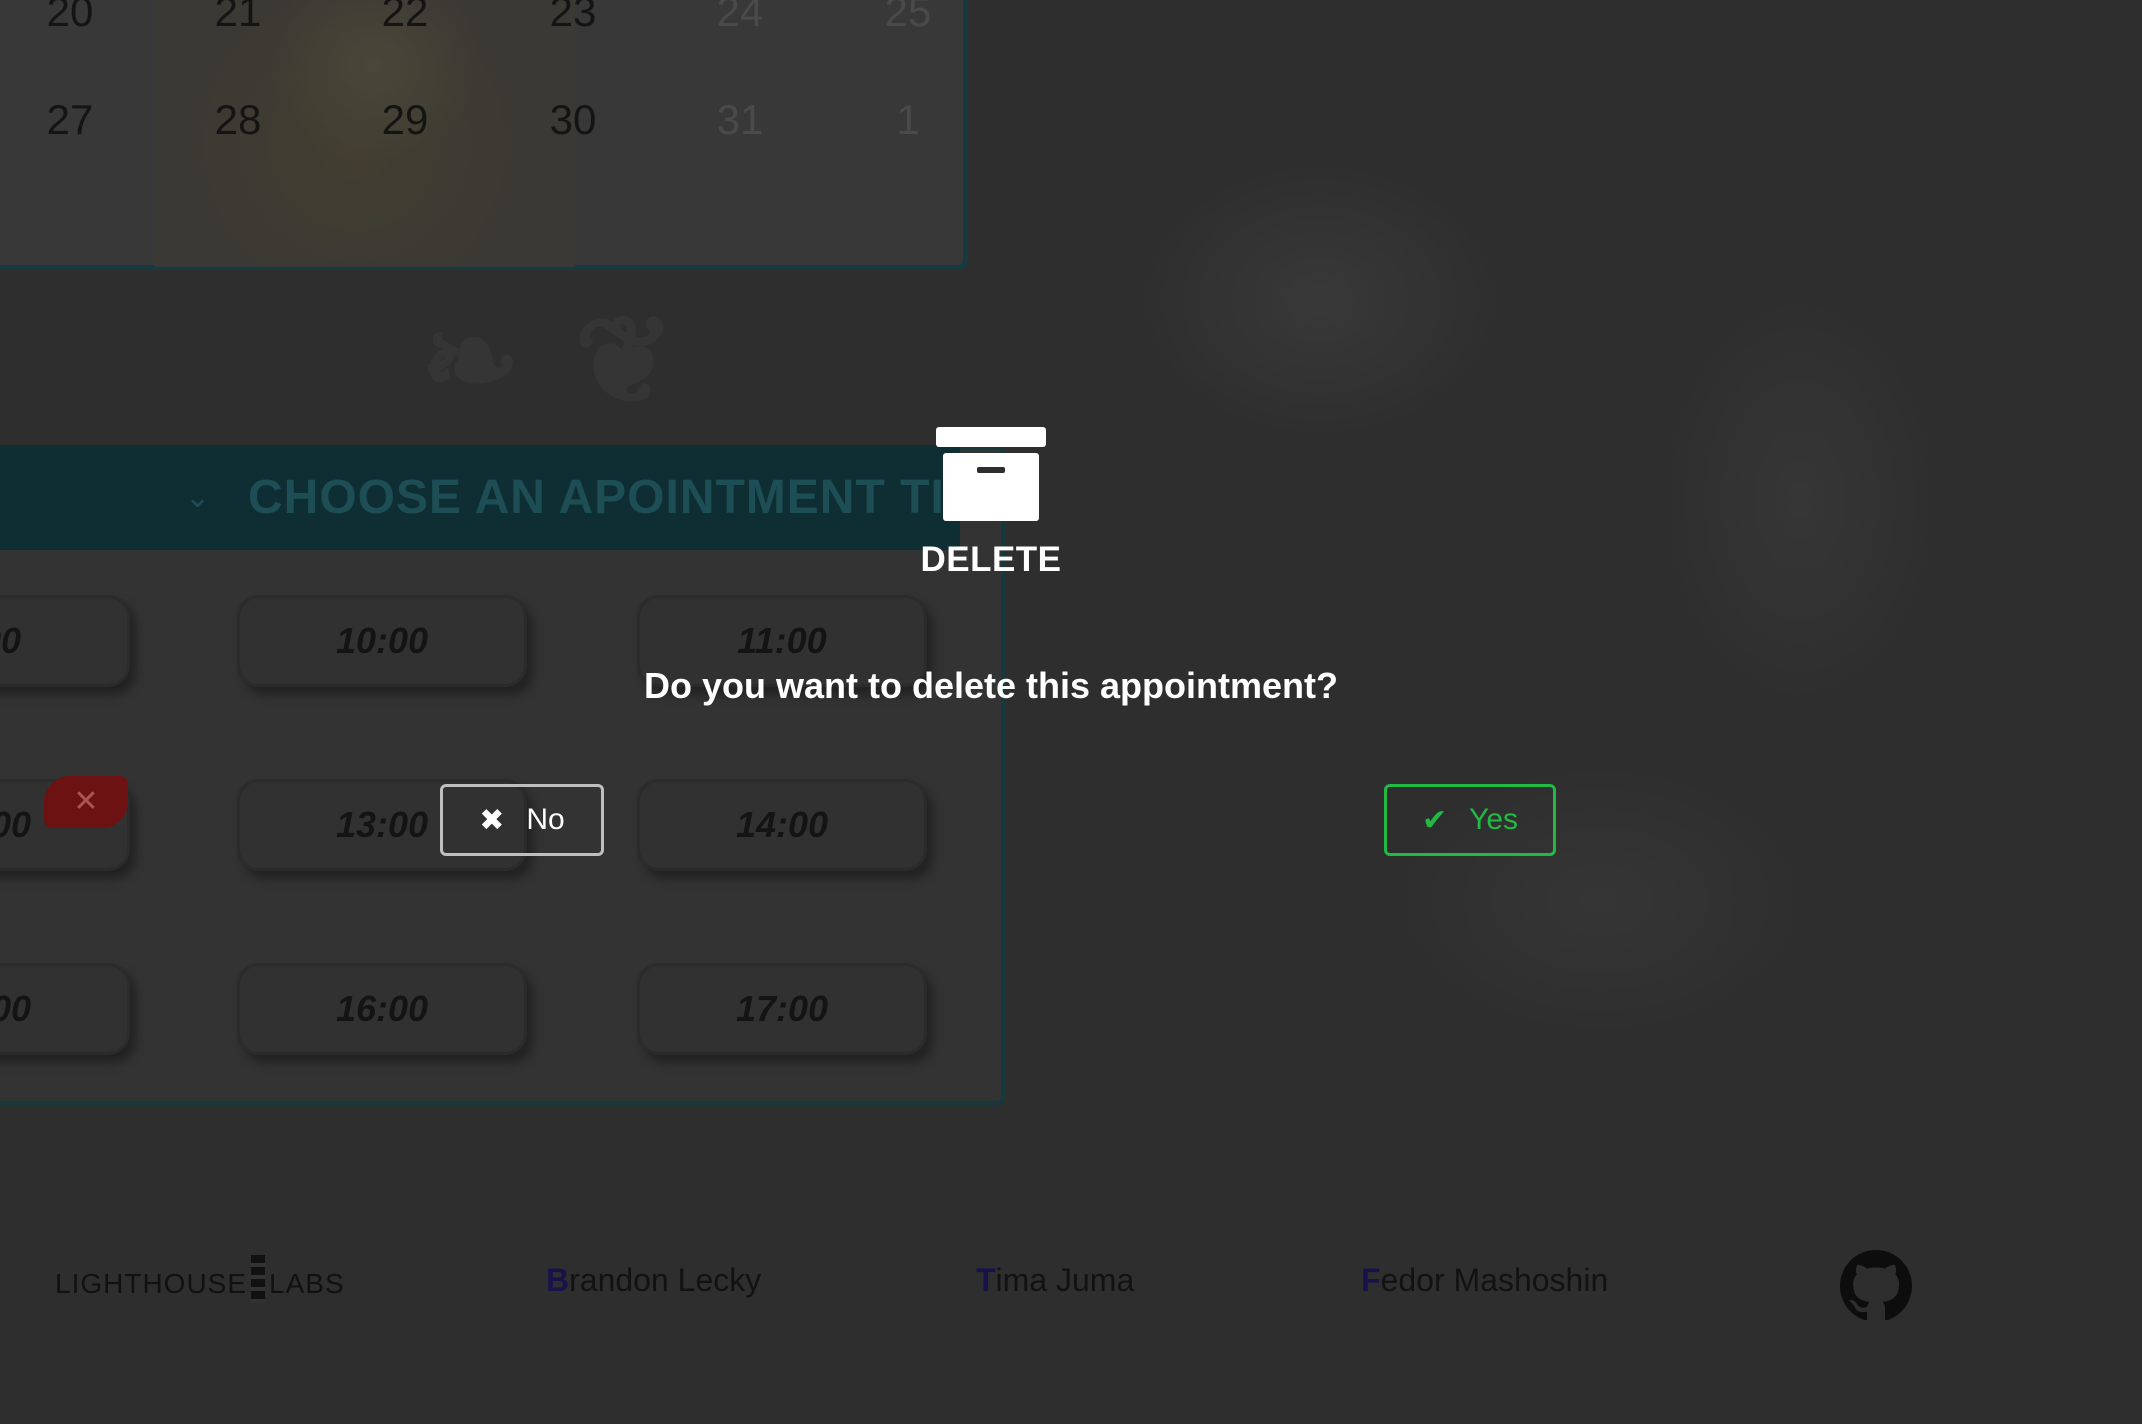 This screenshot has width=2142, height=1424. I want to click on no-button-label: No, so click(545, 819).